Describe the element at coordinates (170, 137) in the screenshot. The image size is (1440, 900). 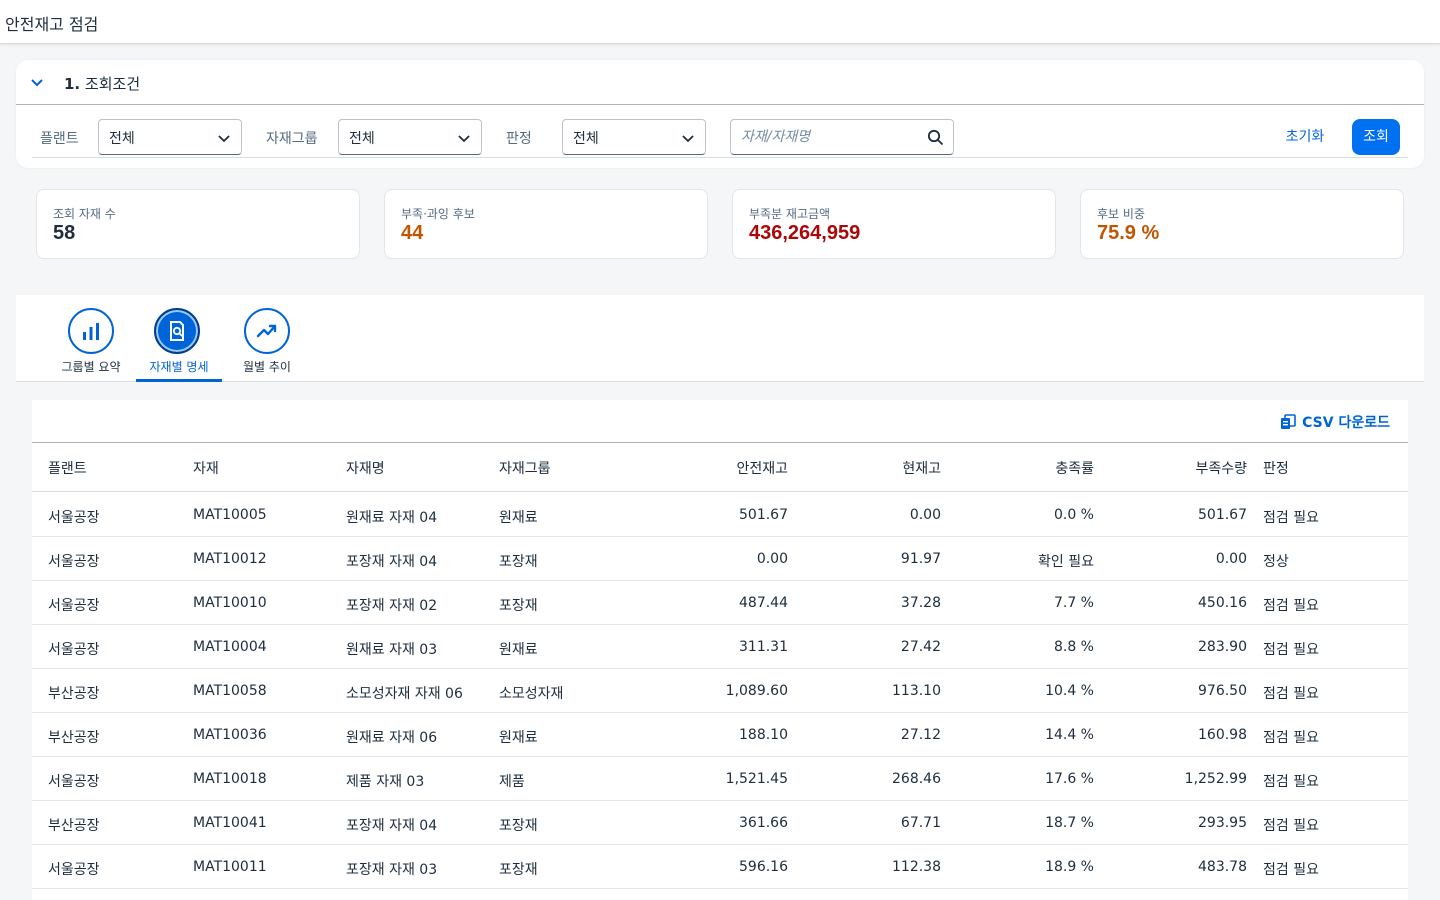
I see `plant-select: 전체` at that location.